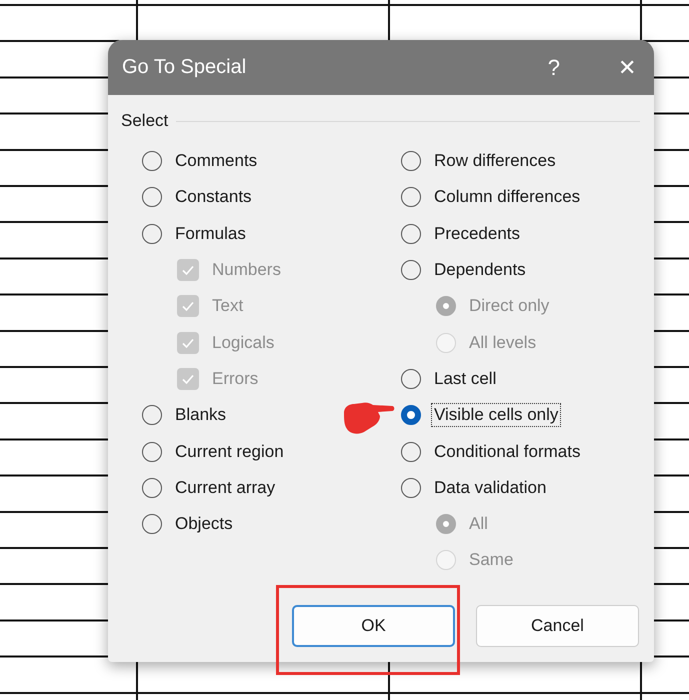  What do you see at coordinates (490, 487) in the screenshot?
I see `option-label: Data validation` at bounding box center [490, 487].